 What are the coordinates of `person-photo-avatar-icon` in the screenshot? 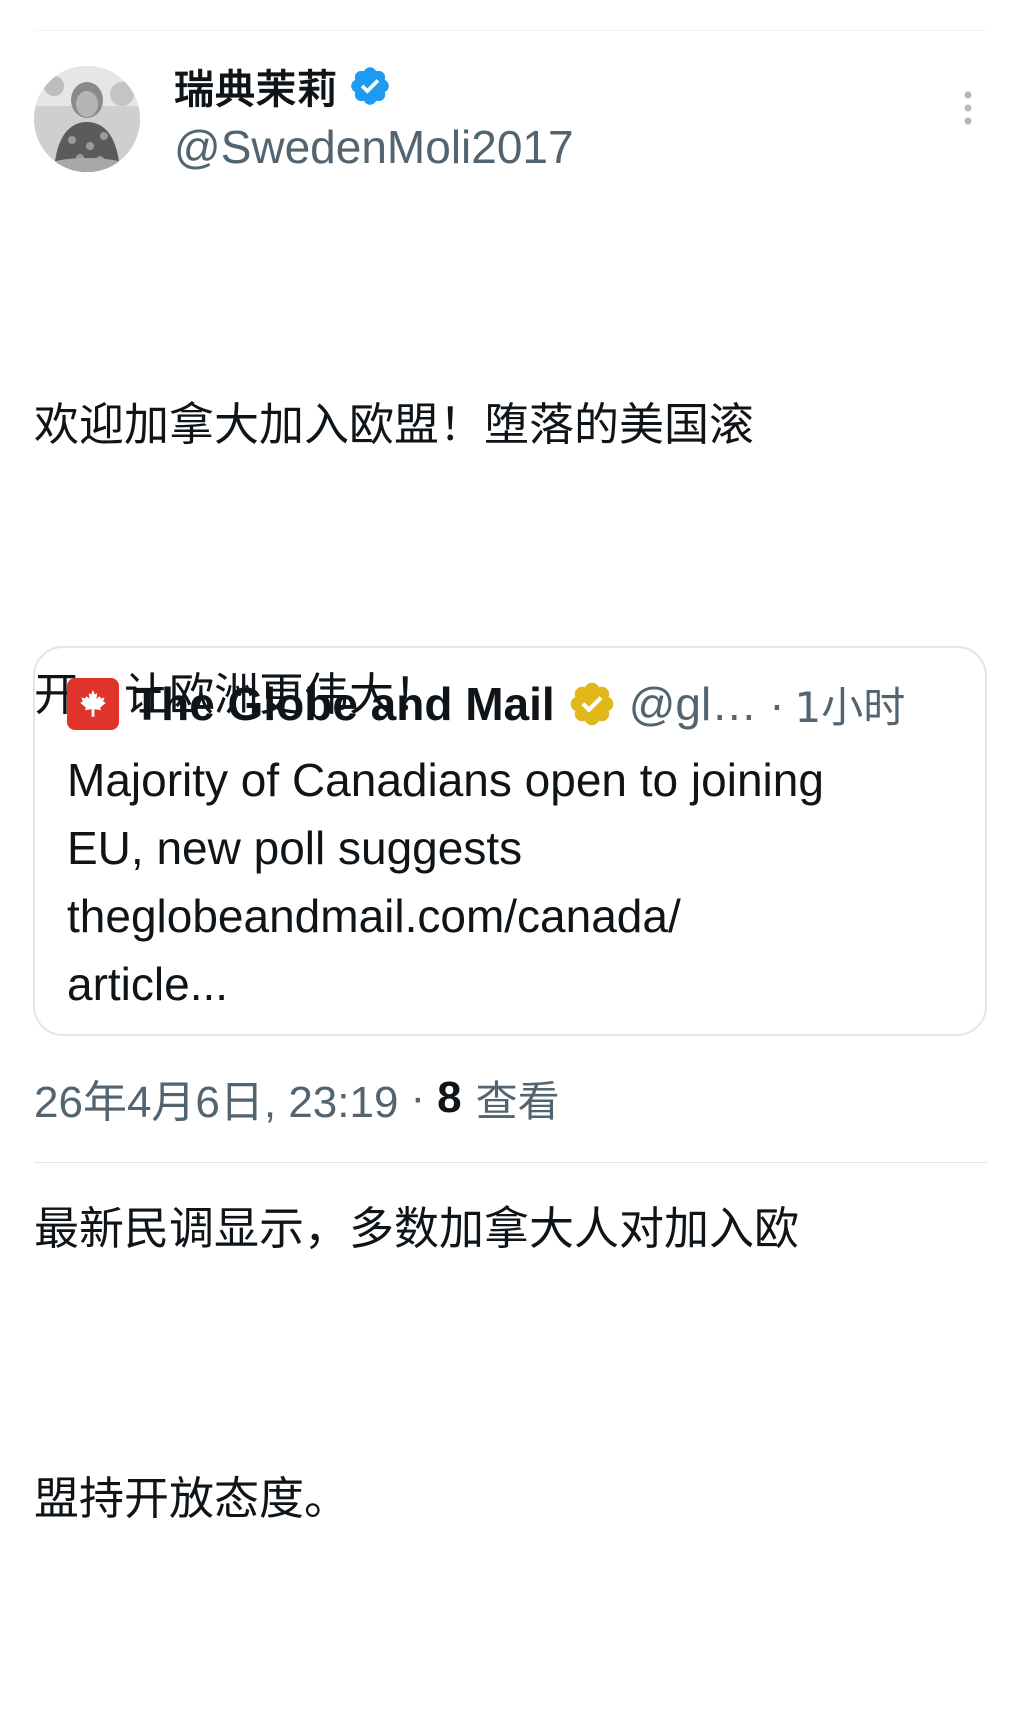 It's located at (87, 119).